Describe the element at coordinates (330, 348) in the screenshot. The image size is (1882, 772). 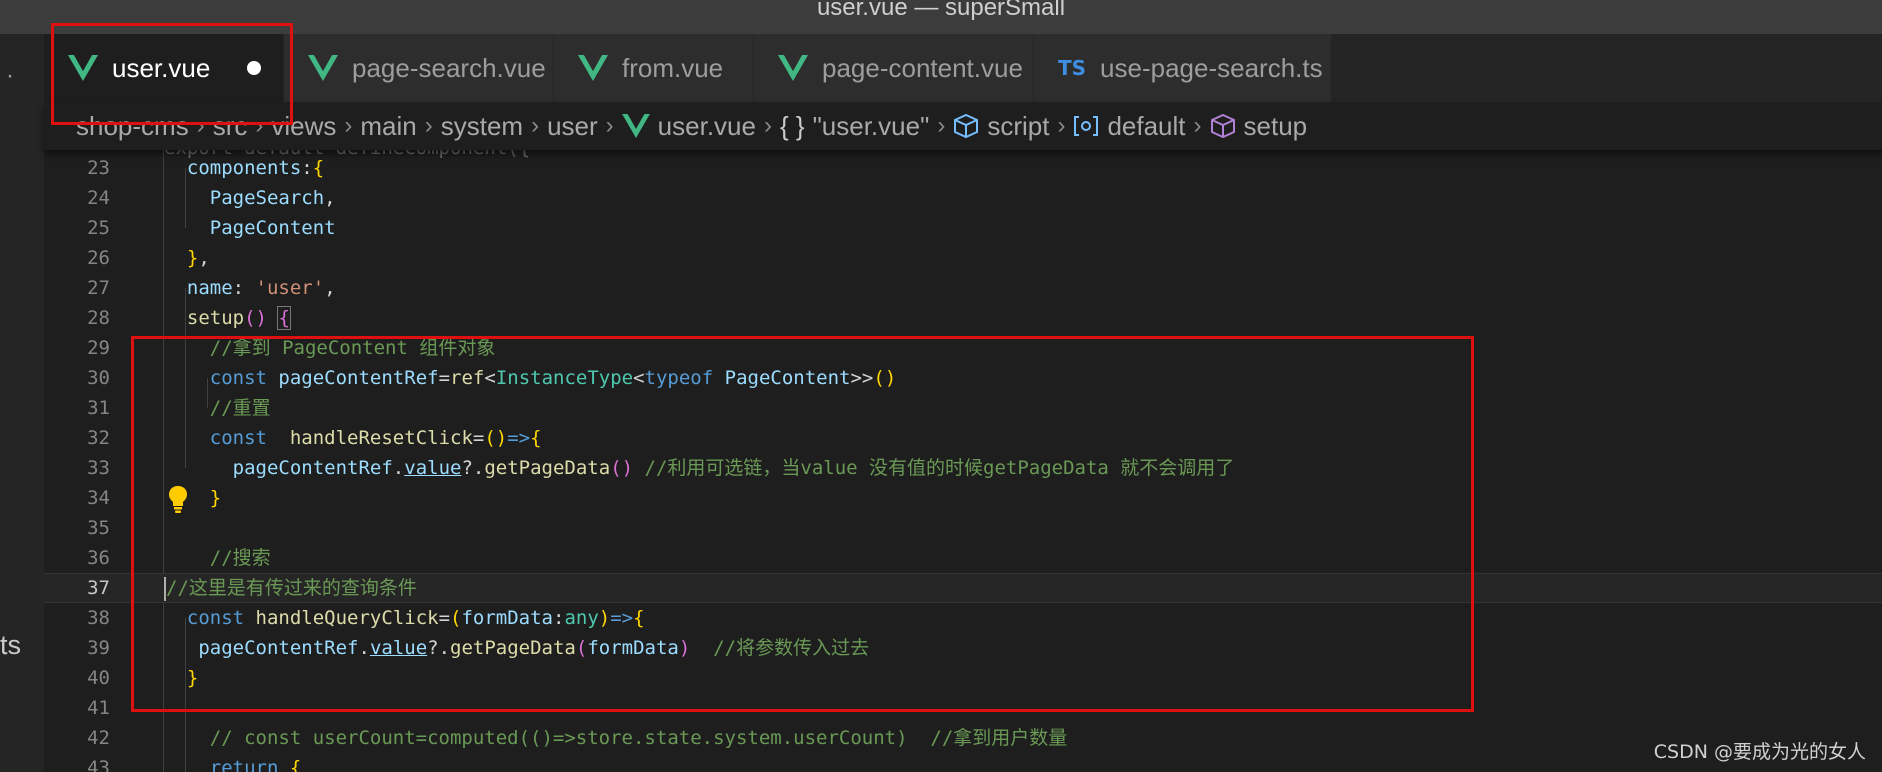
I see `code-comment: //拿到 PageContent 组件对象` at that location.